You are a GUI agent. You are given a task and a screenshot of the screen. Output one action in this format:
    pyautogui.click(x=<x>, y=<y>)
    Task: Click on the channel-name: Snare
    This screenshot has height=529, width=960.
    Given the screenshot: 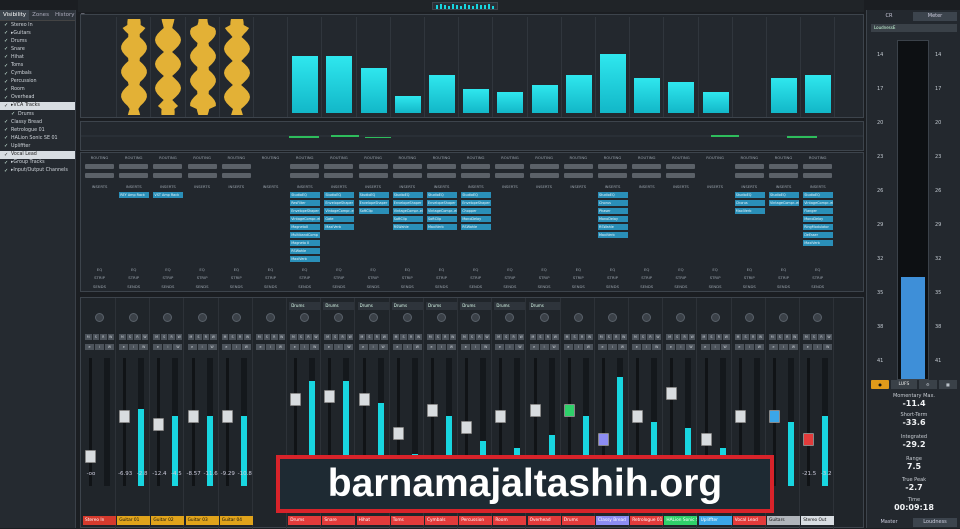 What is the action you would take?
    pyautogui.click(x=339, y=520)
    